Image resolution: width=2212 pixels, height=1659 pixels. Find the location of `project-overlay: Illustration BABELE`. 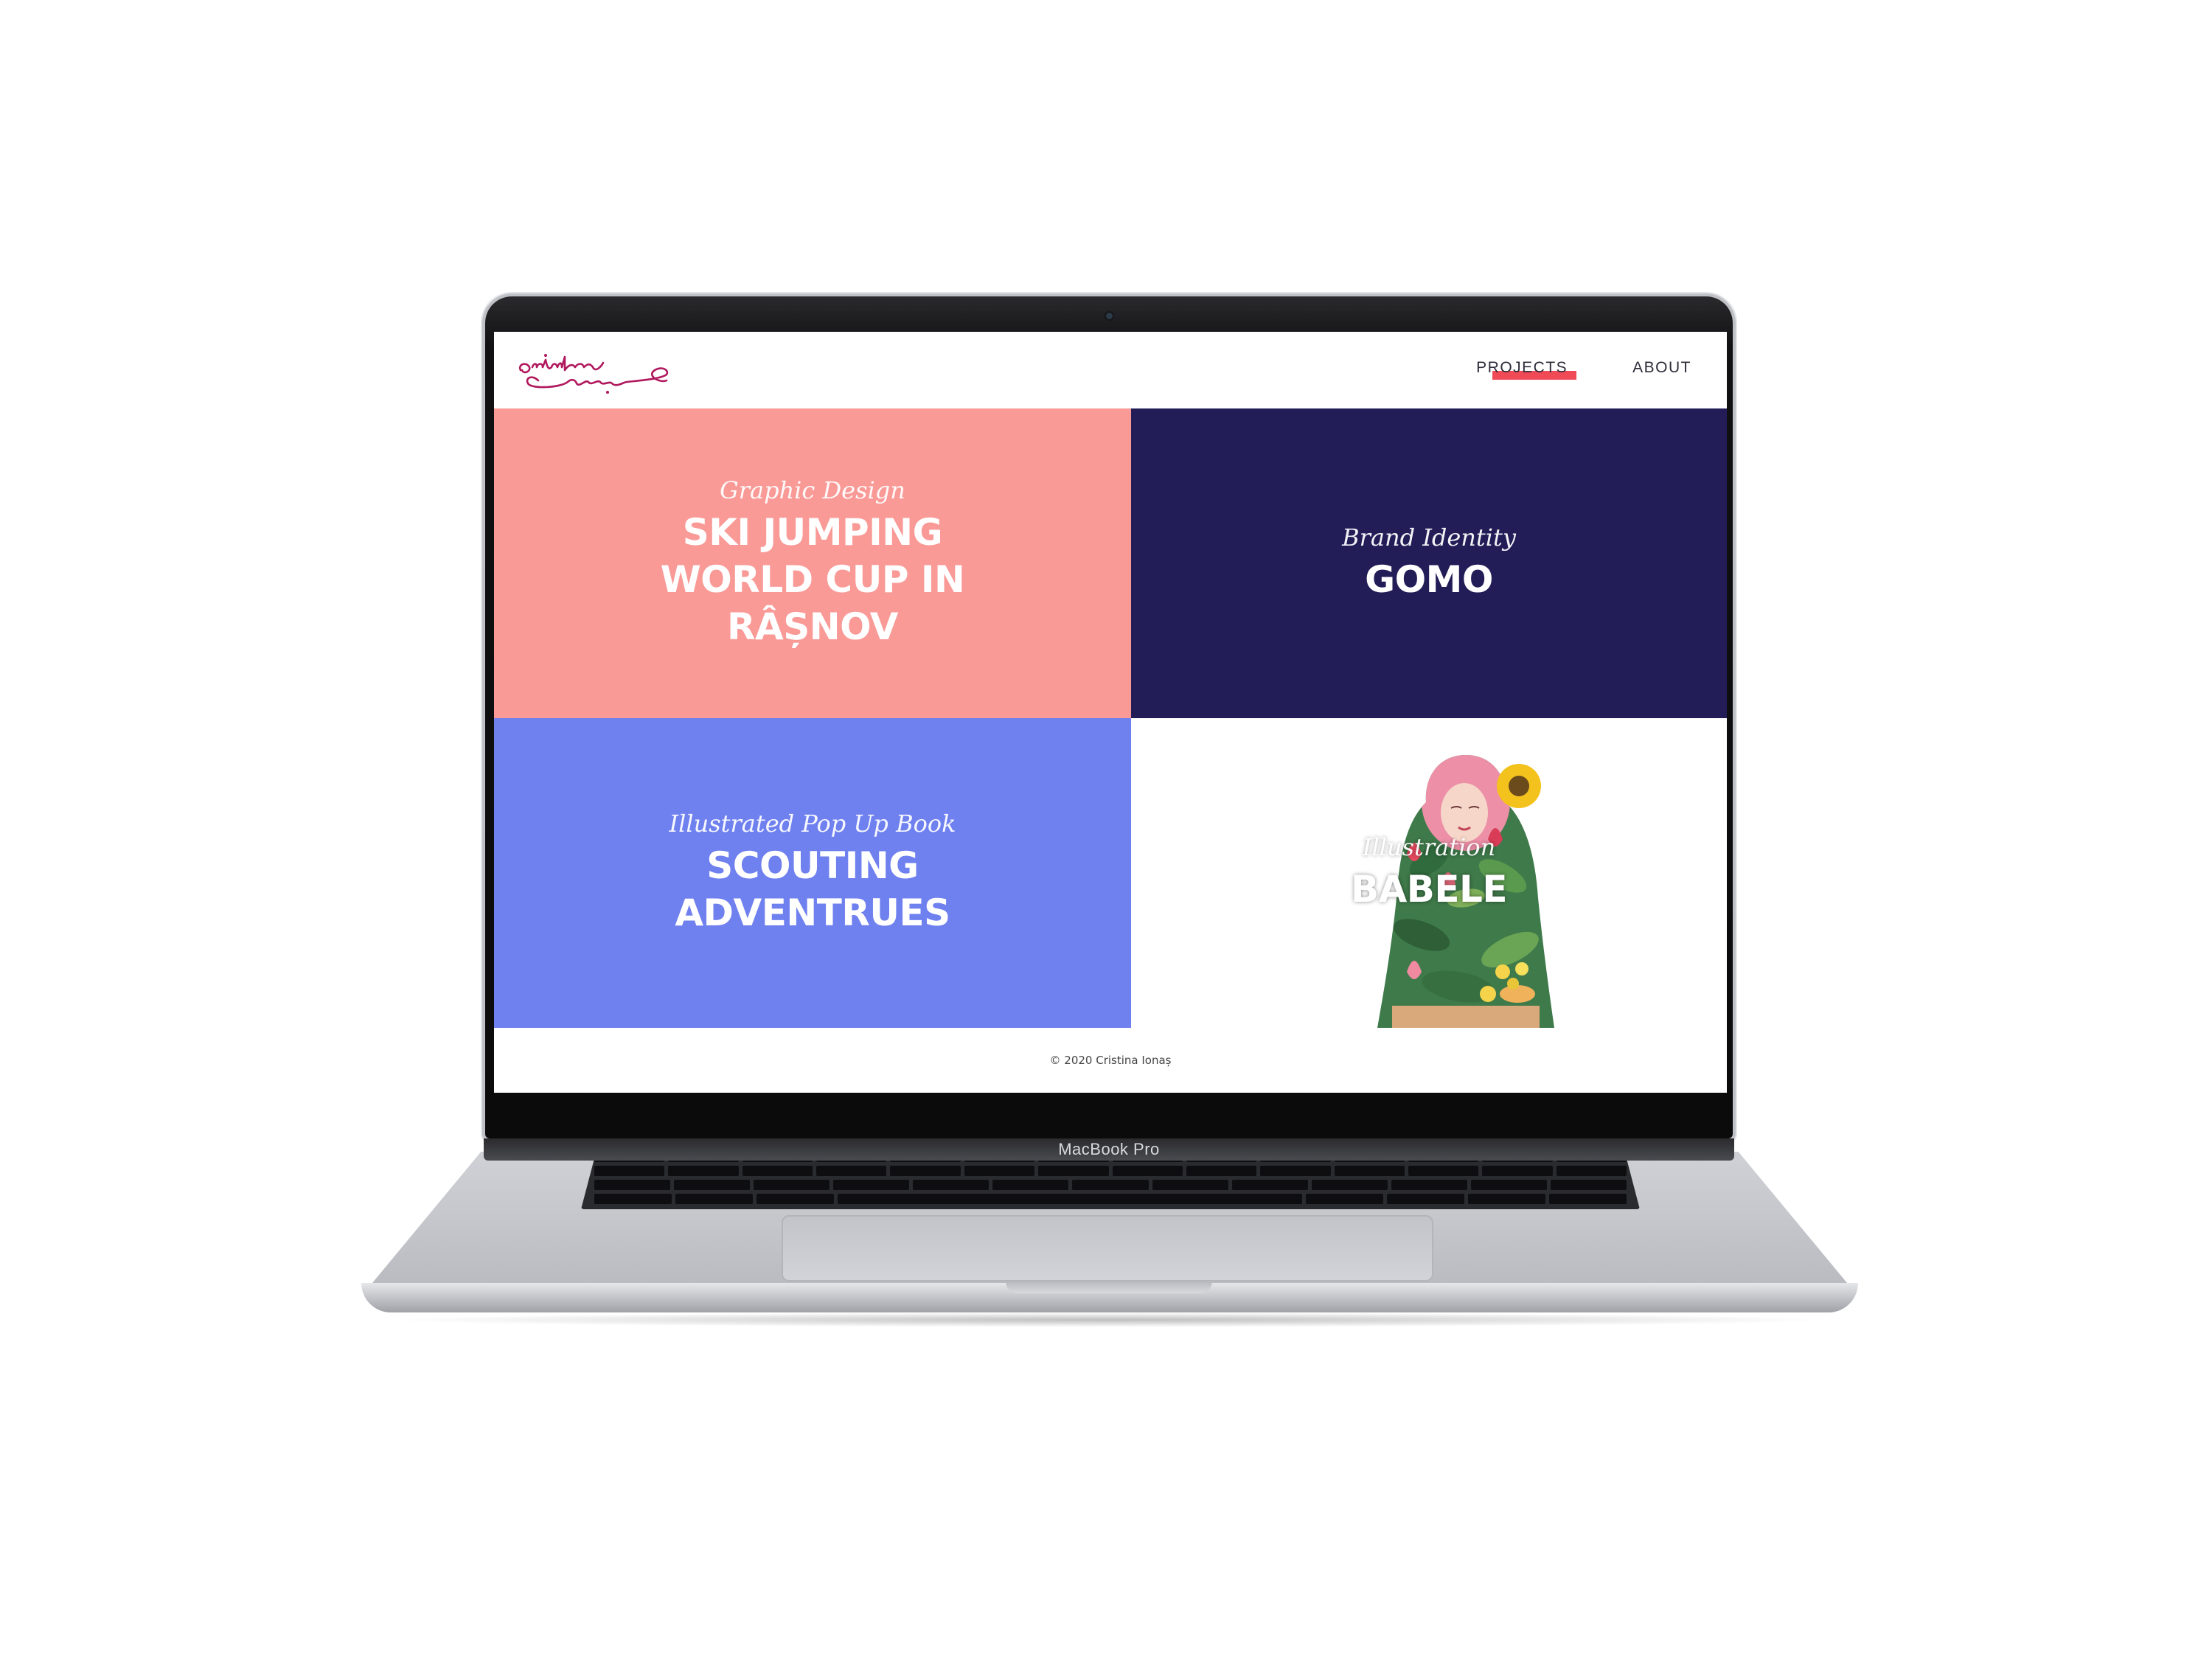

project-overlay: Illustration BABELE is located at coordinates (1429, 873).